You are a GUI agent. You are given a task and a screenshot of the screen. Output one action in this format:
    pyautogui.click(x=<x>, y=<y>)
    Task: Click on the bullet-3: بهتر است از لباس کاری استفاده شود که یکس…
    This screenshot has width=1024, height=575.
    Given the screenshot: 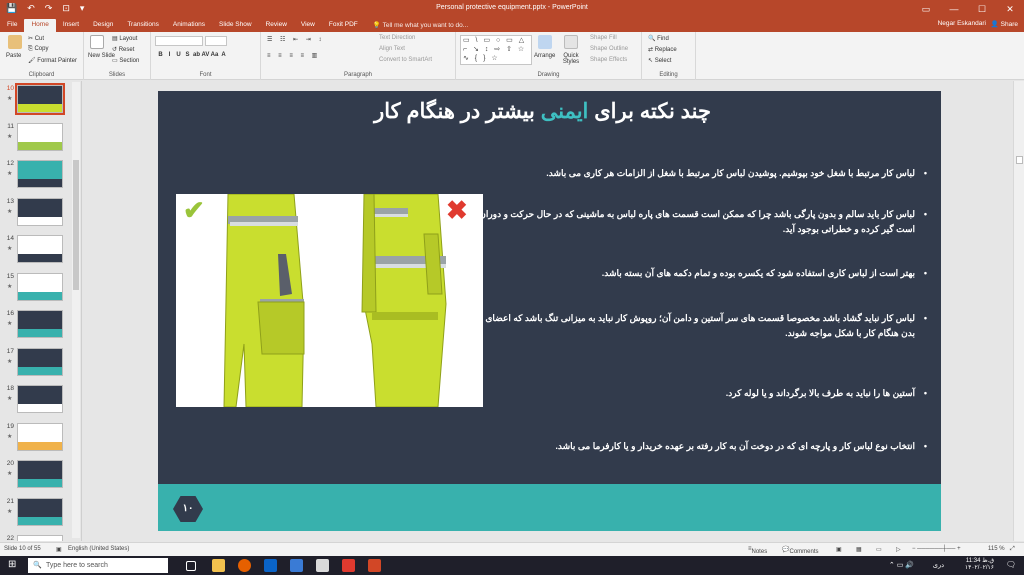 What is the action you would take?
    pyautogui.click(x=701, y=273)
    